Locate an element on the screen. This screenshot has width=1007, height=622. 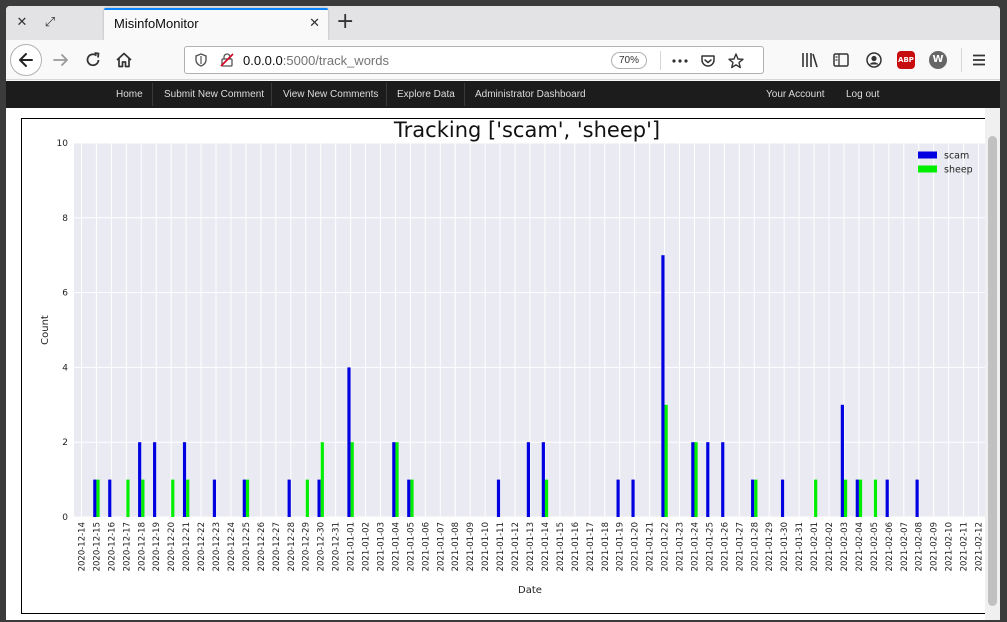
x-tick-label: 2021-01-29 is located at coordinates (770, 546).